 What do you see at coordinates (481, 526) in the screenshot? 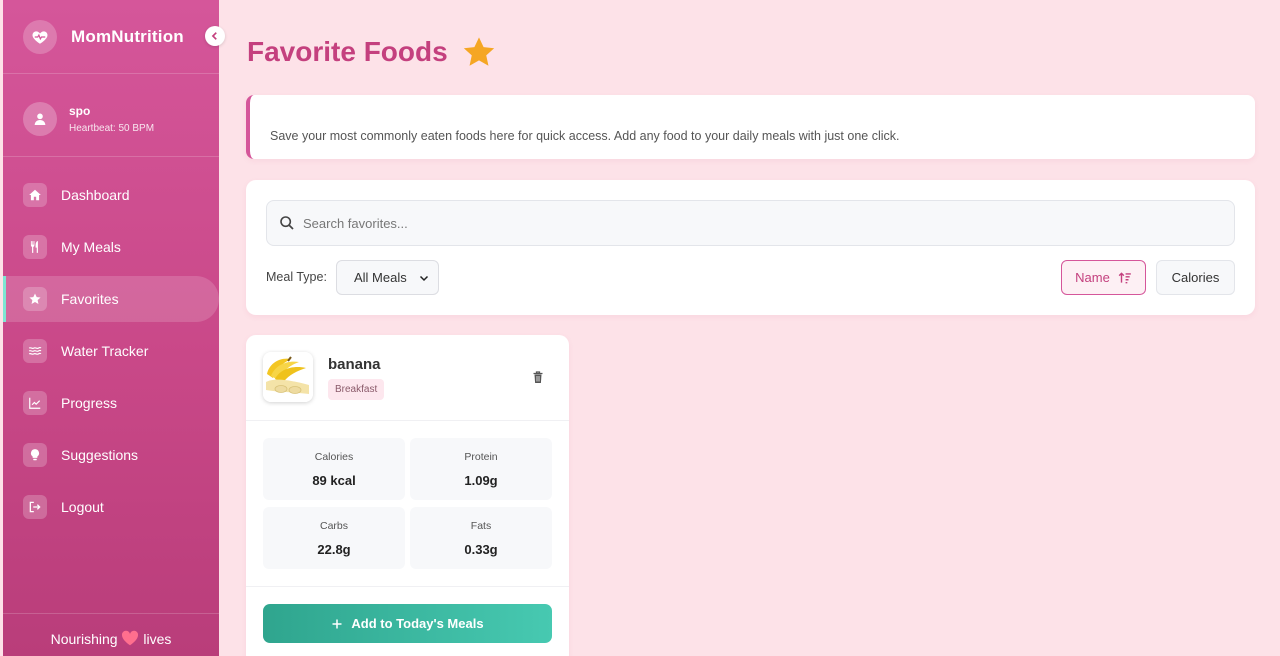
I see `stat-label: Fats` at bounding box center [481, 526].